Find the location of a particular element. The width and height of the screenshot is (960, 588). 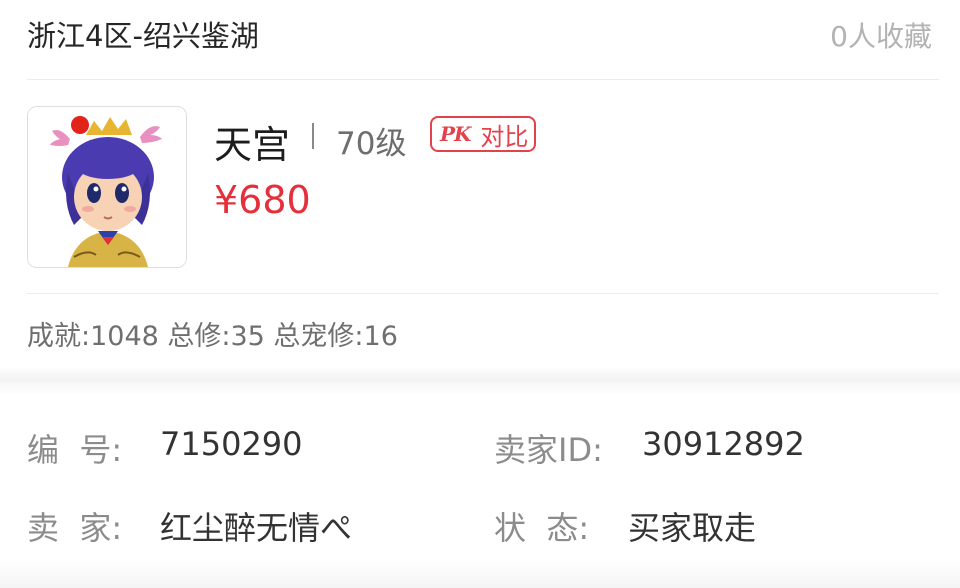

status-label: 状 态: is located at coordinates (542, 528).